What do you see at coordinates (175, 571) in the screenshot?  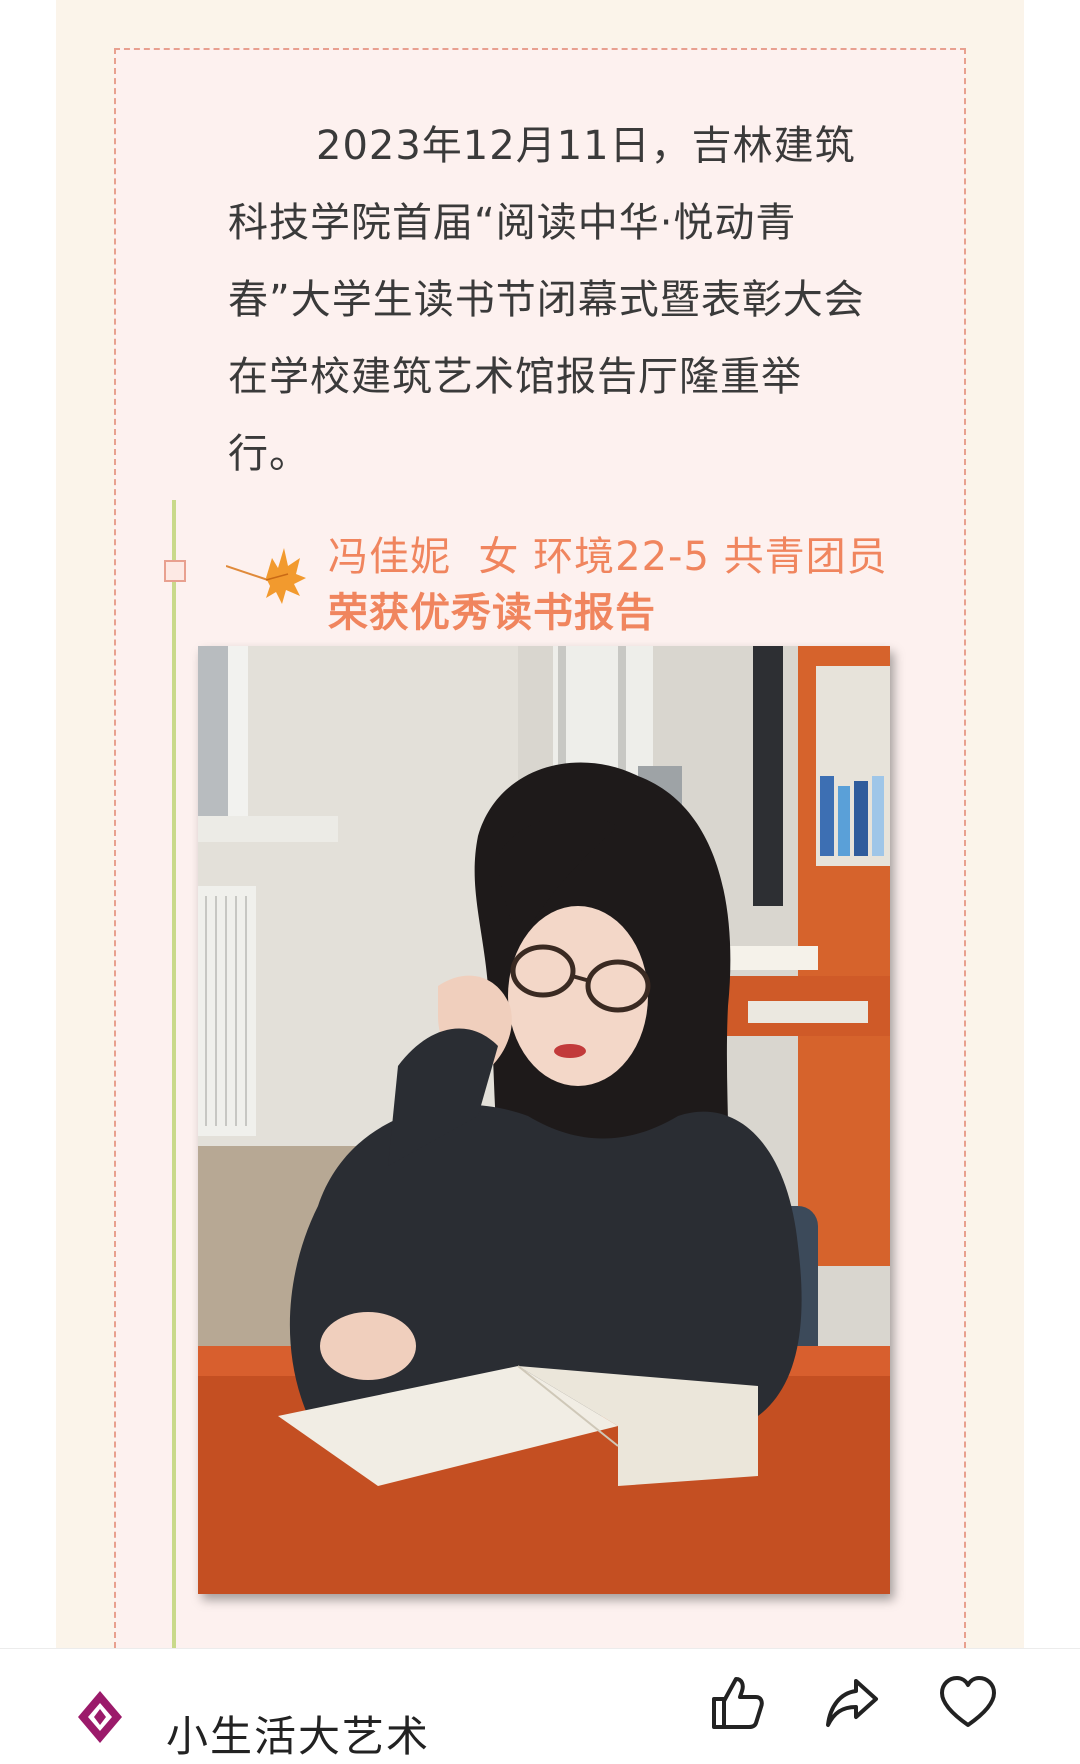 I see `timeline-node` at bounding box center [175, 571].